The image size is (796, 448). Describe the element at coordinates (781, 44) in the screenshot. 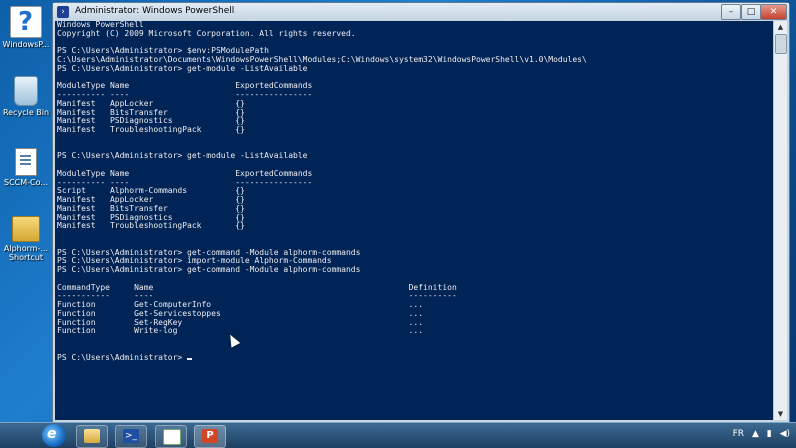

I see `scroll-thumb` at that location.